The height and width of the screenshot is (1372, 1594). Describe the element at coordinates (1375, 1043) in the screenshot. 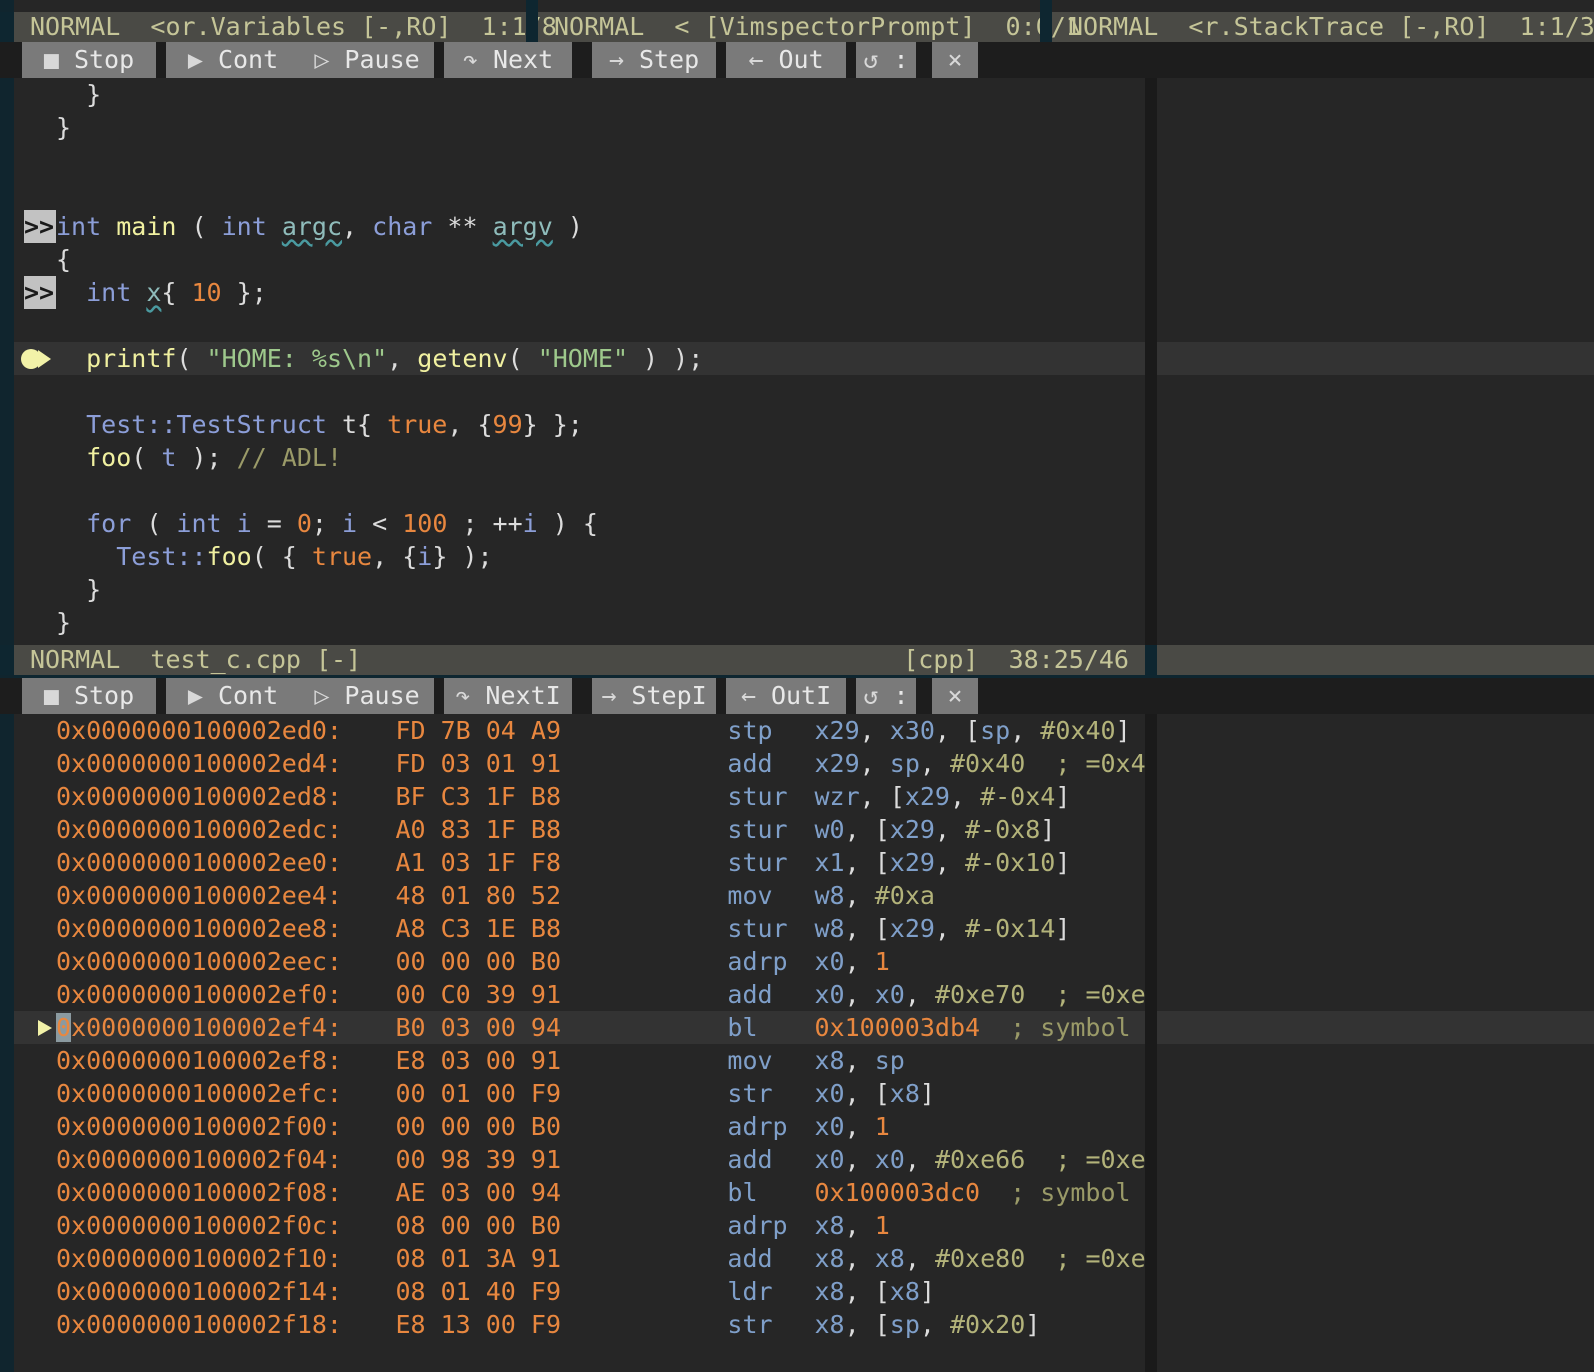

I see `right-pane-bottom` at that location.